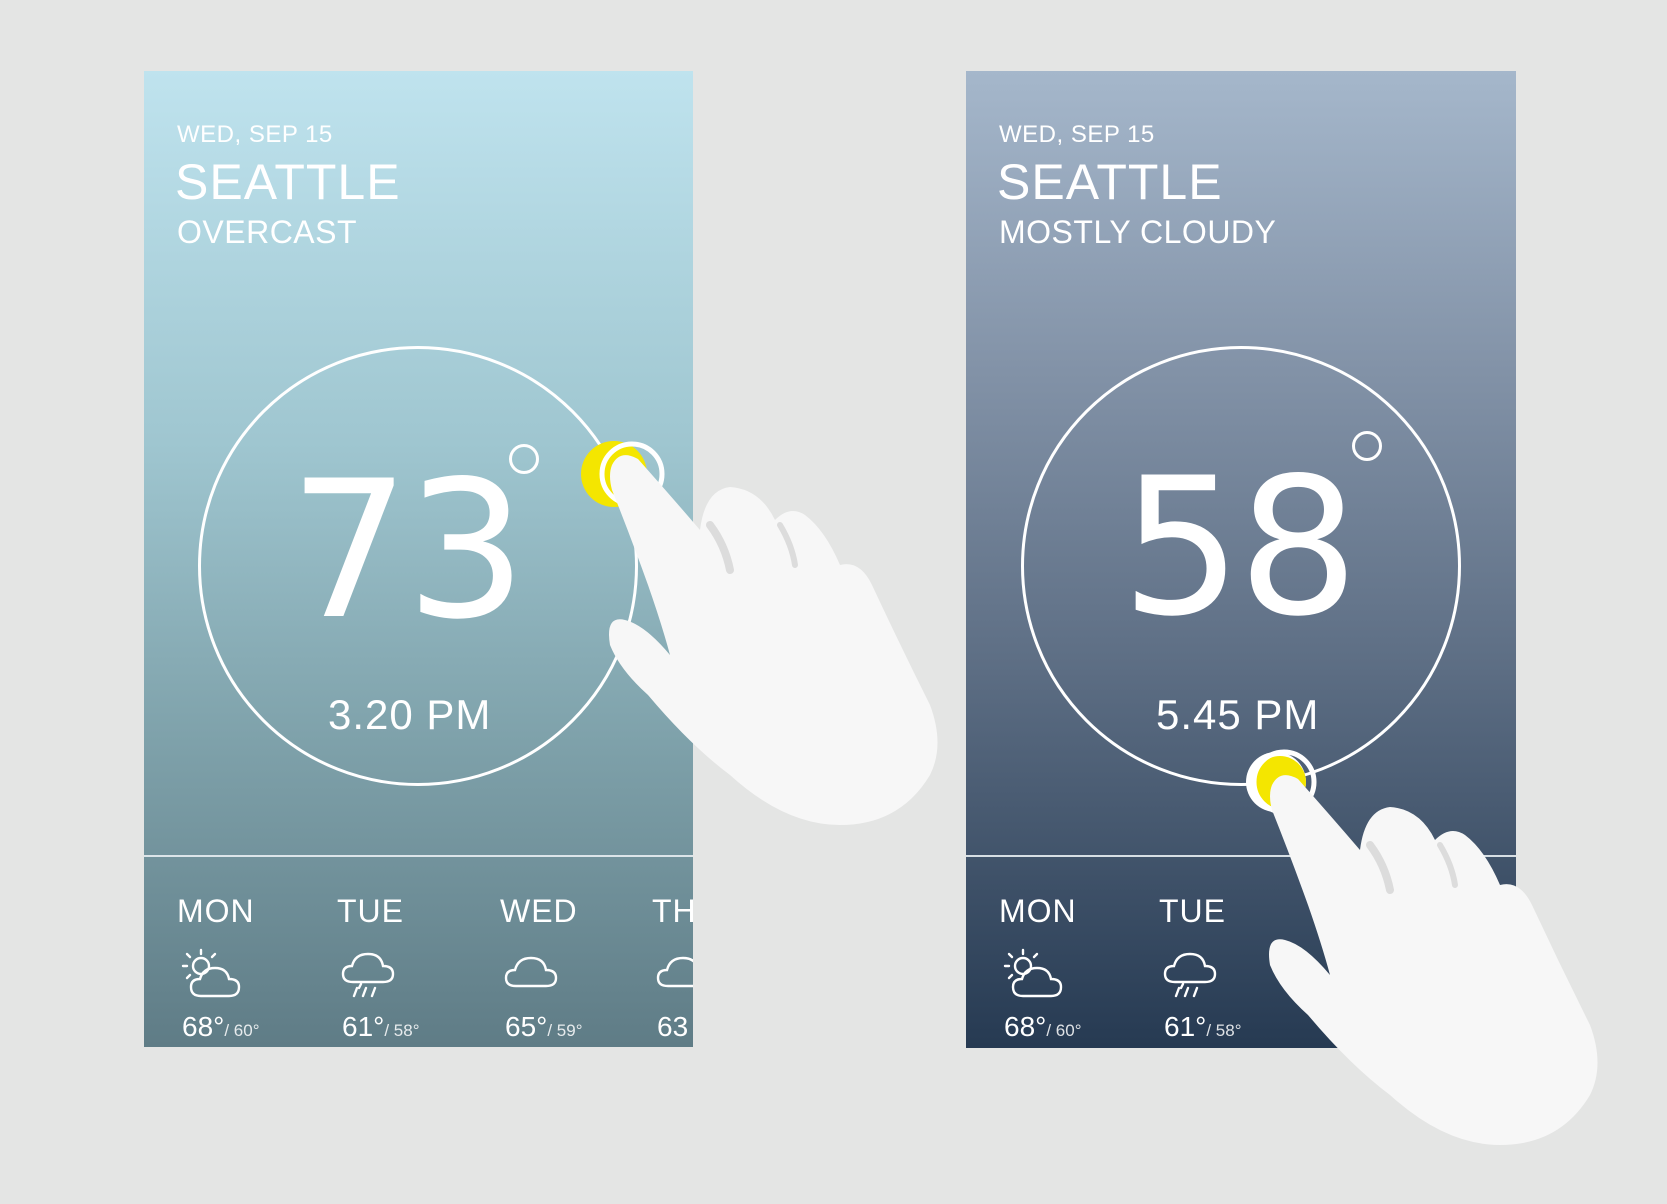  I want to click on forecast-high: 63, so click(673, 1026).